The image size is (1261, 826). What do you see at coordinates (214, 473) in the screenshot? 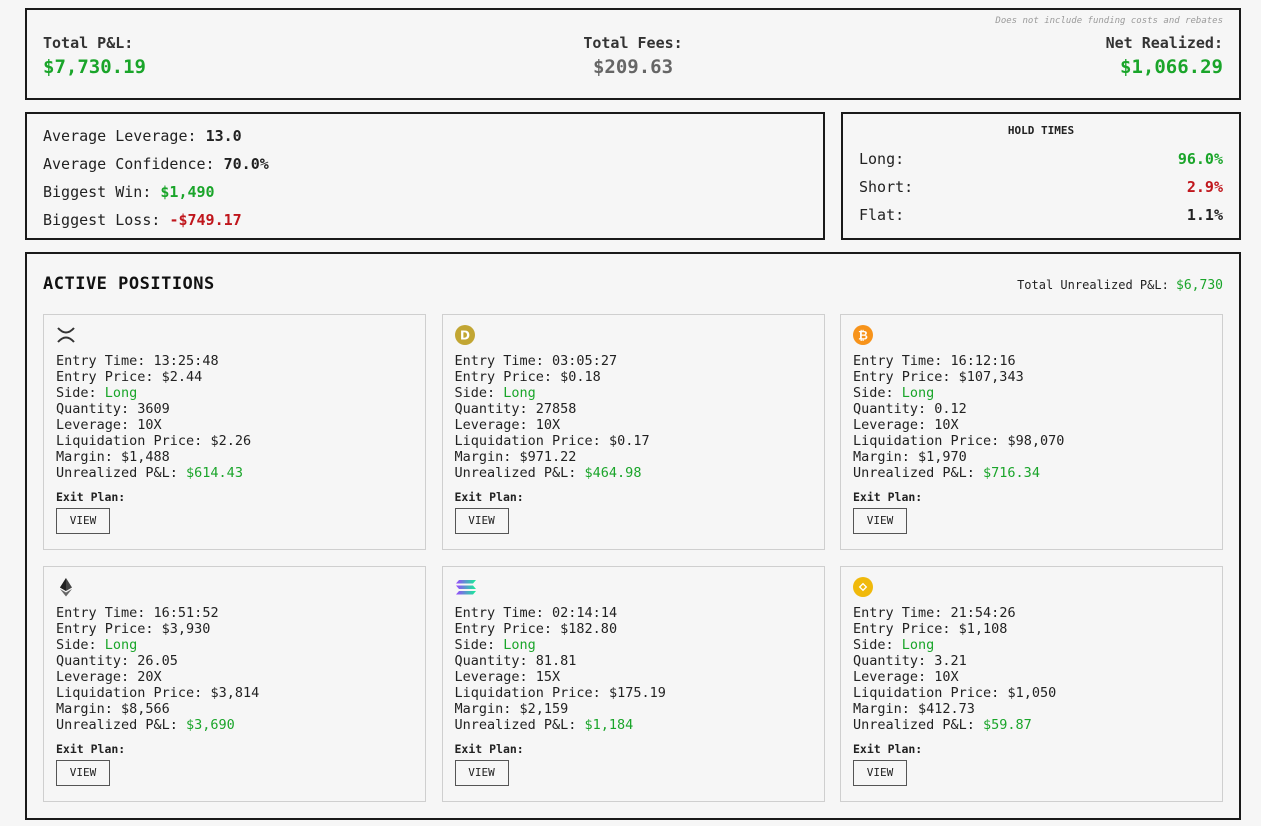
I see `unrealized-pnl-value: $614.43` at bounding box center [214, 473].